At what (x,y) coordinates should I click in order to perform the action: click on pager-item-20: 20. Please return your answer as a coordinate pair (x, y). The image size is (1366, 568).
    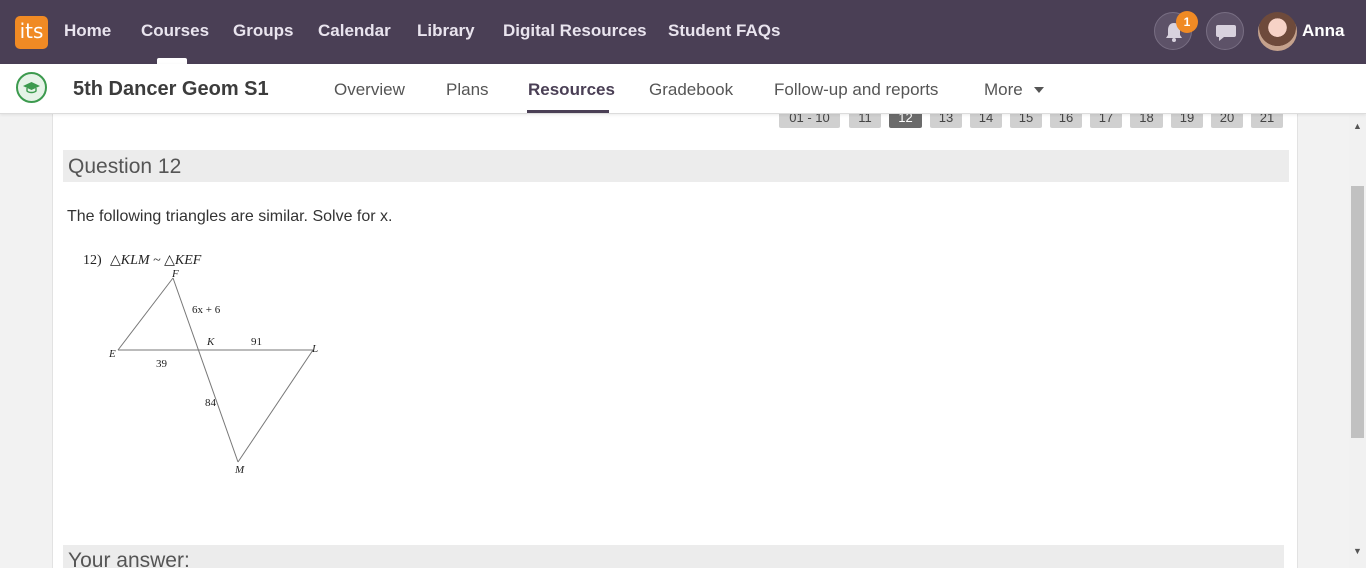
    Looking at the image, I should click on (1227, 121).